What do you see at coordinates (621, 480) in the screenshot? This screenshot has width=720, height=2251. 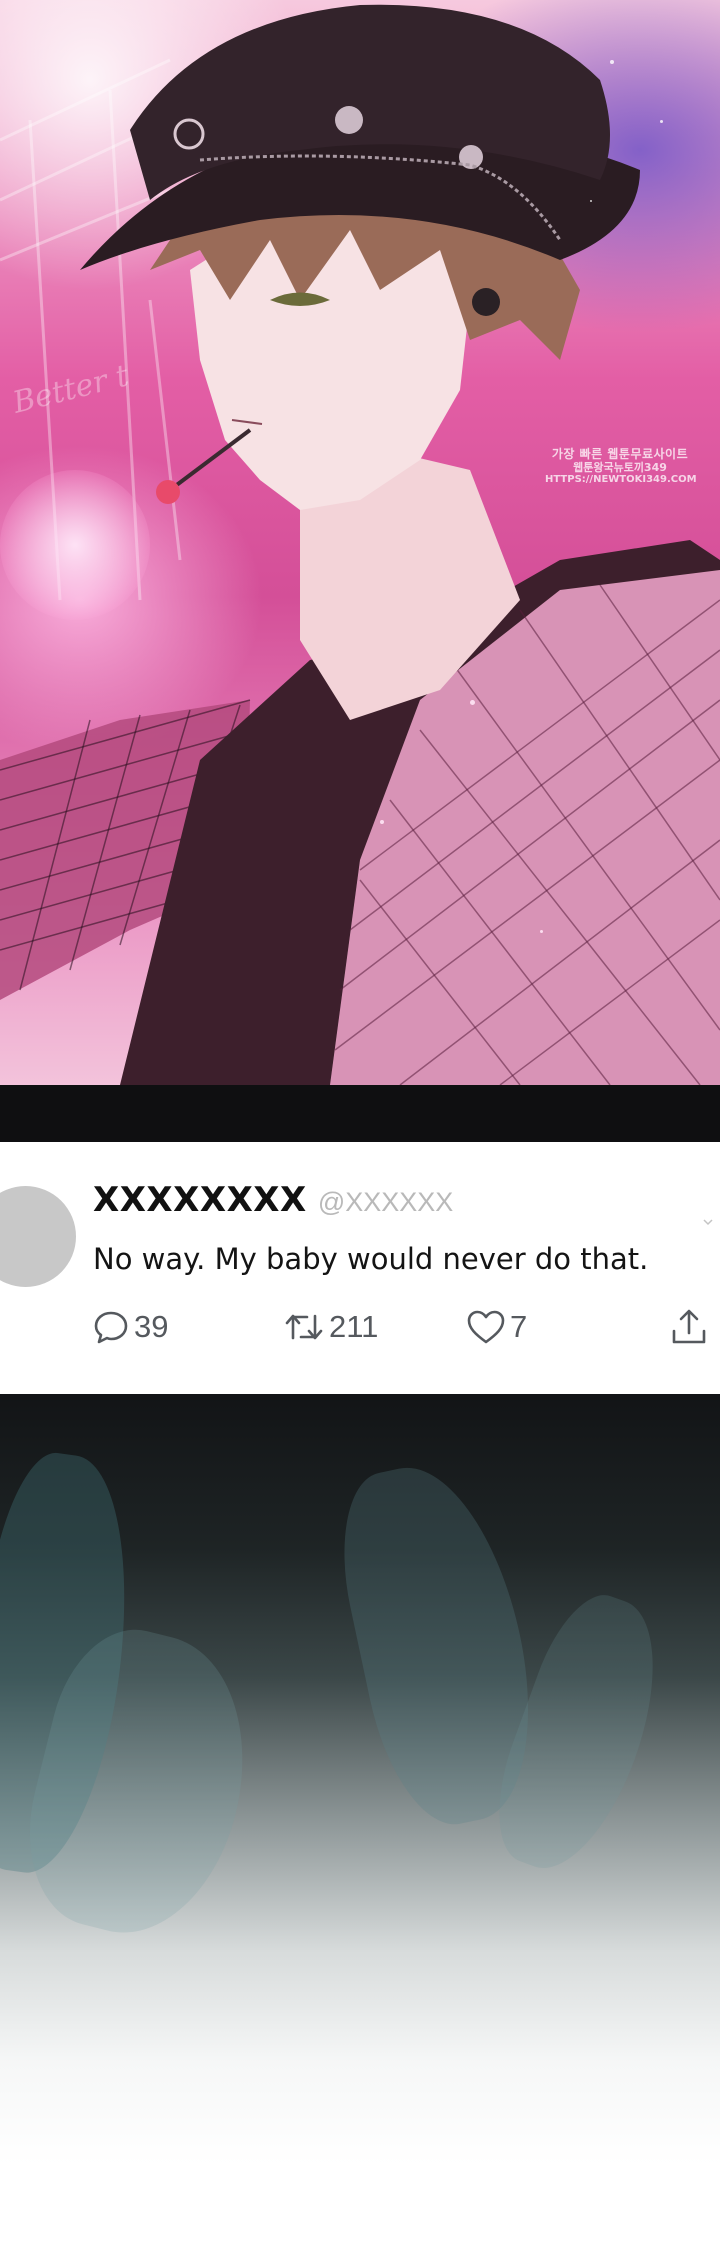 I see `watermark-url: HTTPS://NEWTOKI349.COM` at bounding box center [621, 480].